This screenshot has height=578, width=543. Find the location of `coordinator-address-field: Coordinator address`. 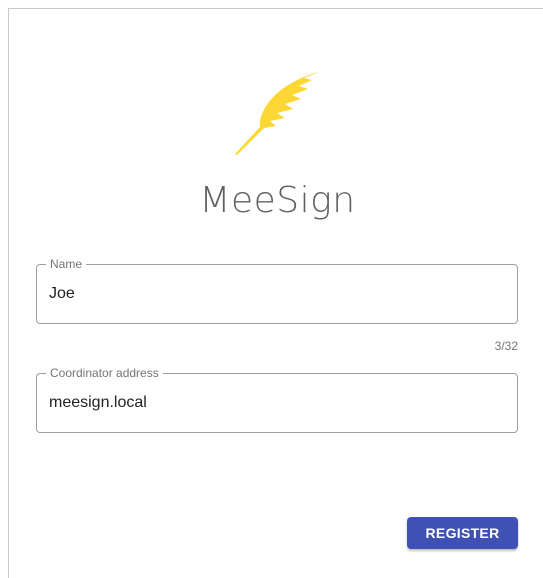

coordinator-address-field: Coordinator address is located at coordinates (277, 399).